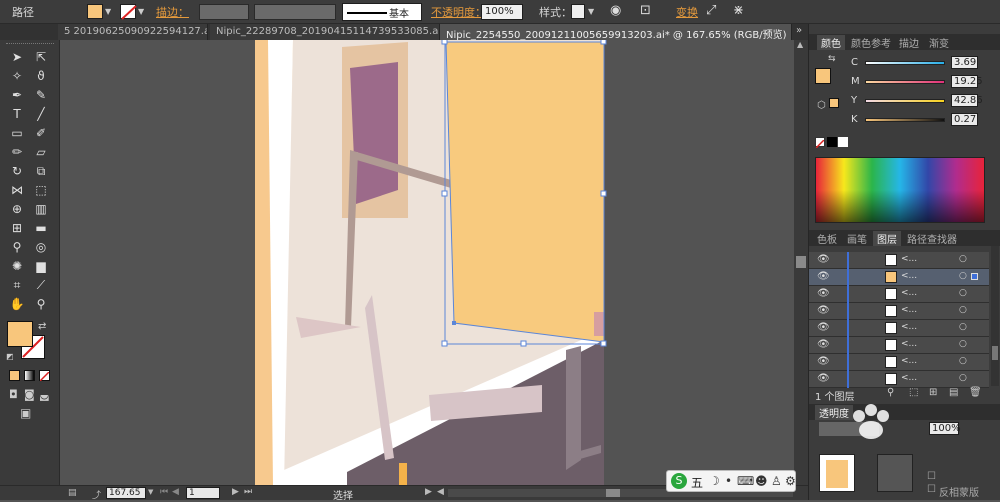 The width and height of the screenshot is (1000, 502). I want to click on graphic-style-swatch, so click(578, 11).